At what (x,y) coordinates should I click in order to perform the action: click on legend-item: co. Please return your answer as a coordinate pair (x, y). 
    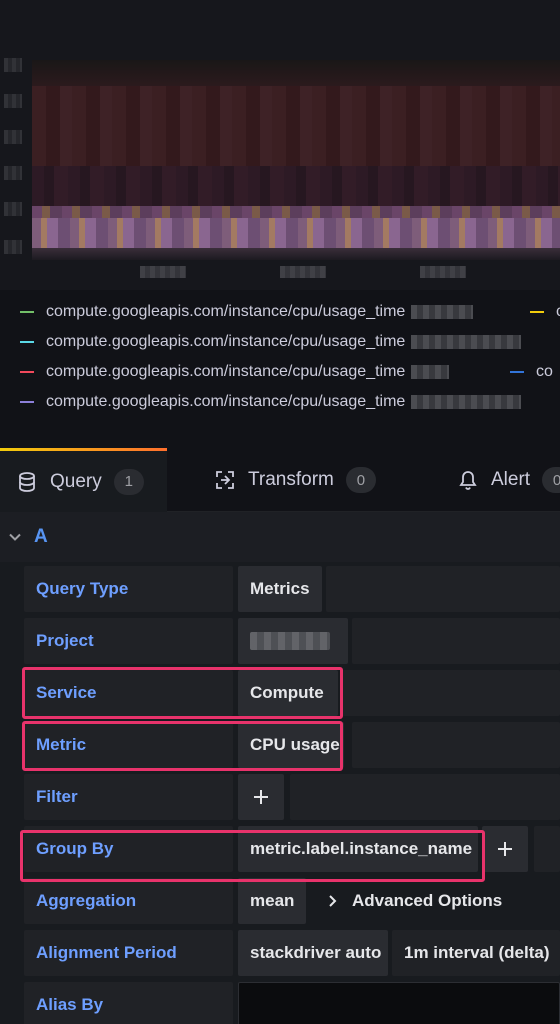
    Looking at the image, I should click on (531, 372).